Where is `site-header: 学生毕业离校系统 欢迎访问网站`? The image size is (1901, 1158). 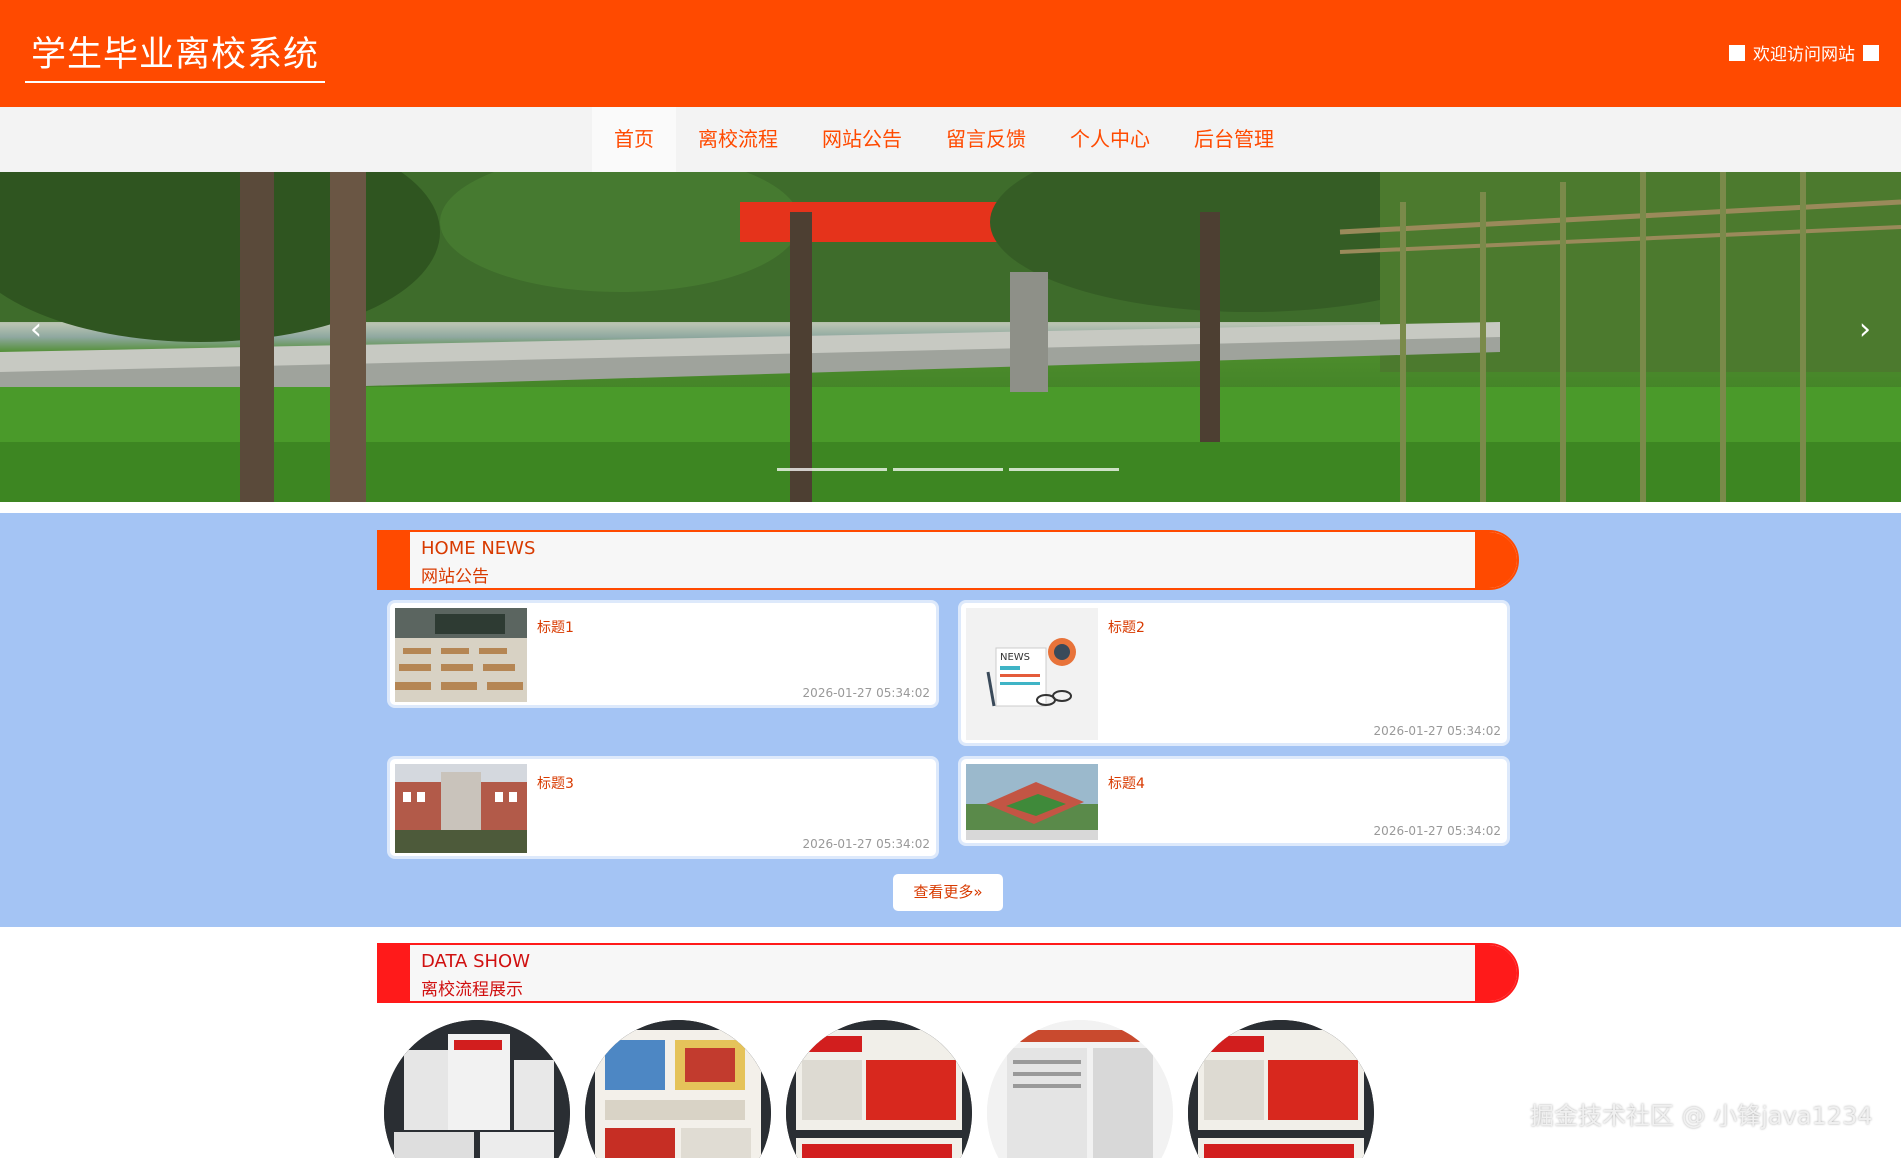
site-header: 学生毕业离校系统 欢迎访问网站 is located at coordinates (950, 53).